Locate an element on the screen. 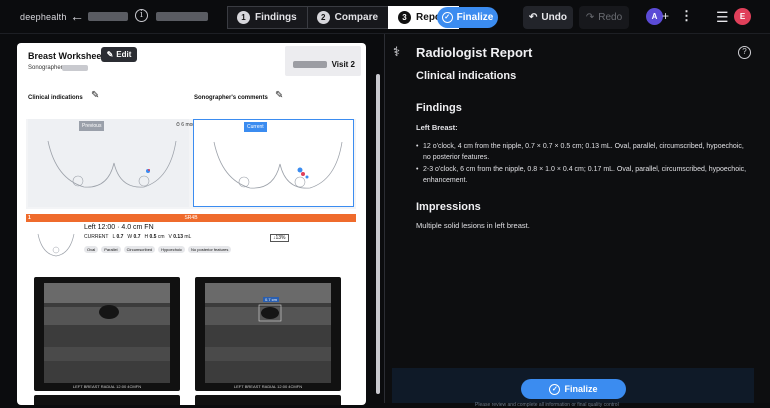  chip: Circumscribed is located at coordinates (139, 249).